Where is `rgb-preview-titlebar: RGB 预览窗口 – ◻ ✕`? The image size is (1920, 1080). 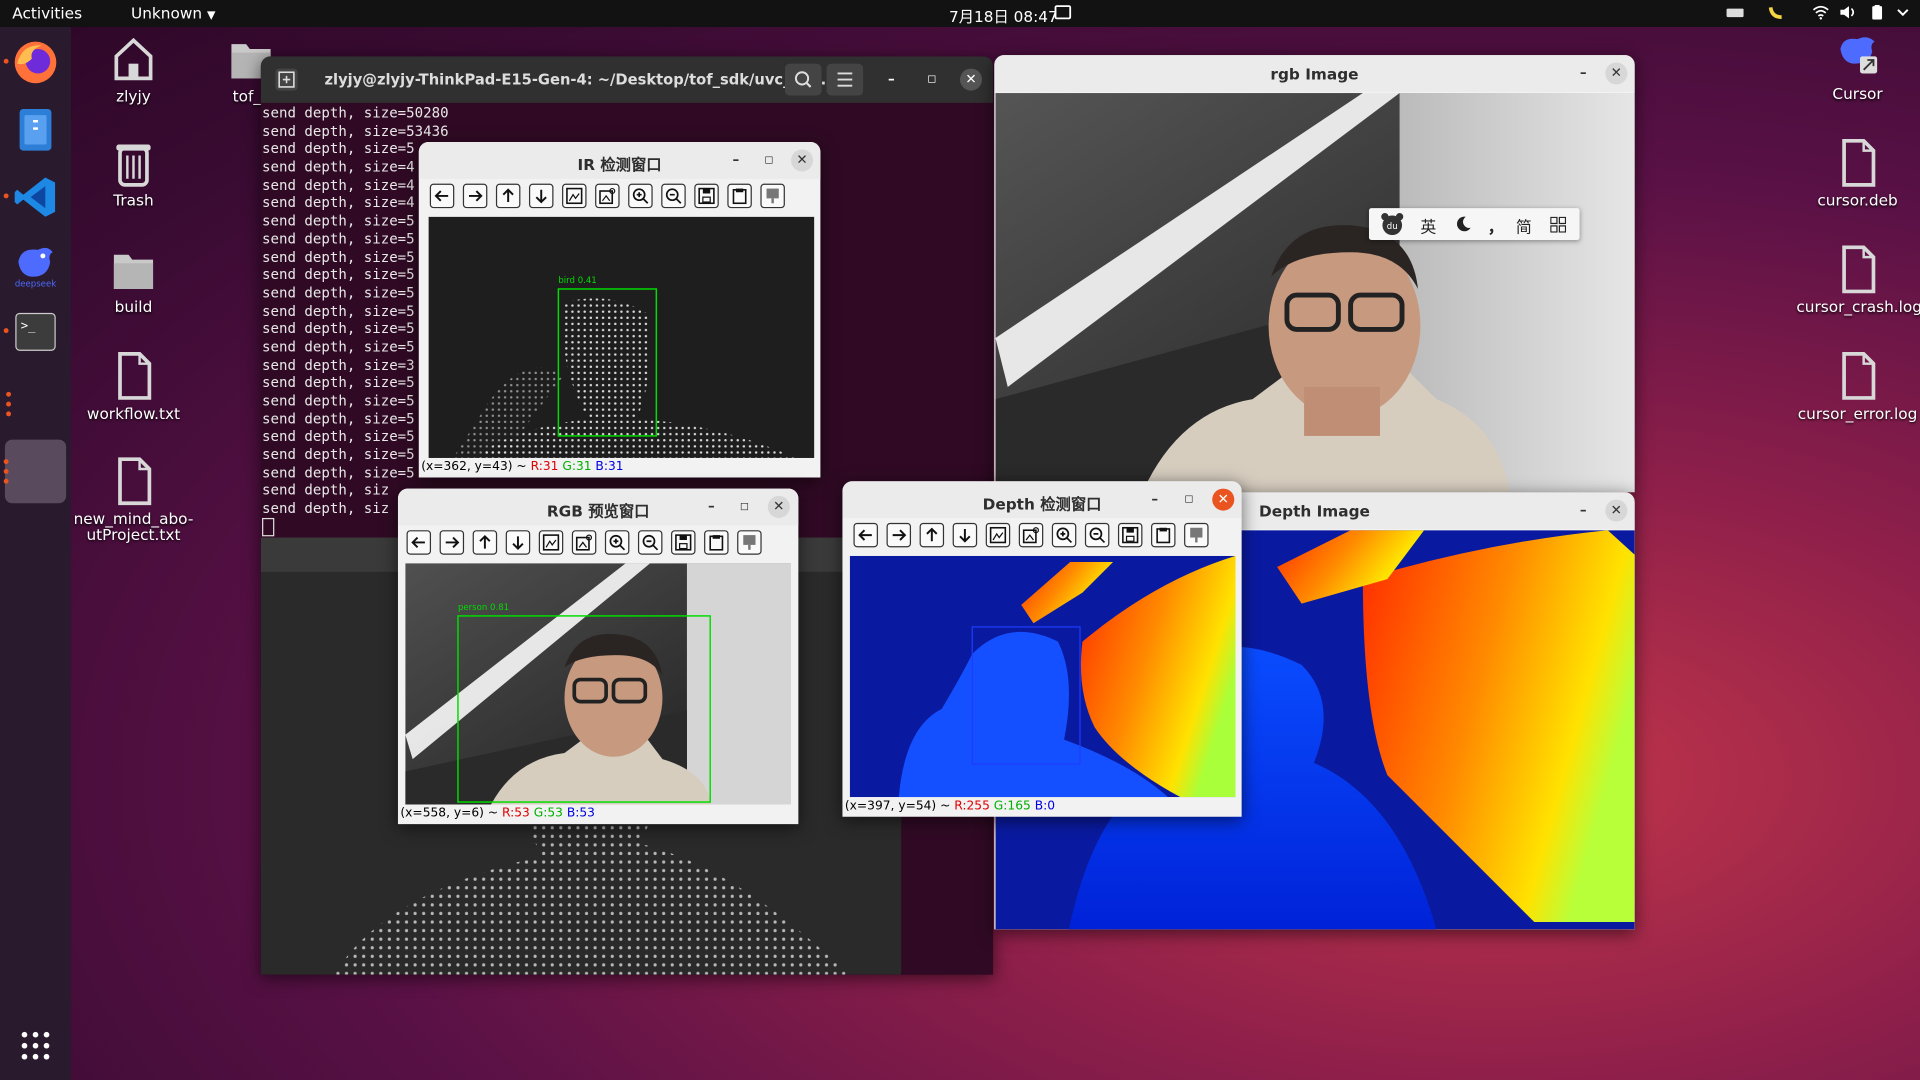 rgb-preview-titlebar: RGB 预览窗口 – ◻ ✕ is located at coordinates (598, 507).